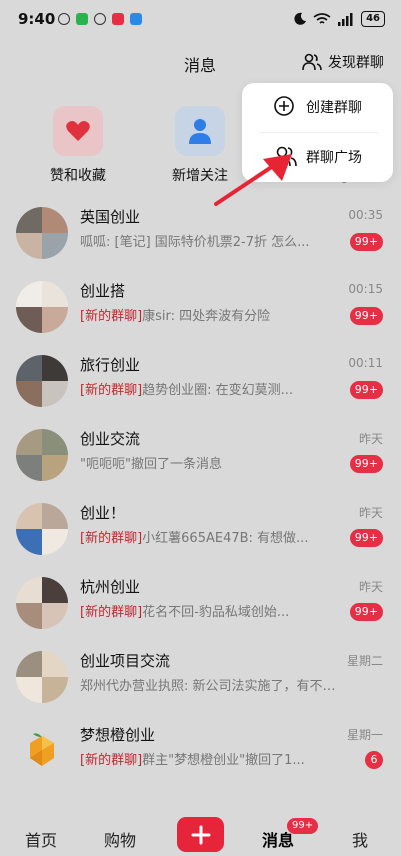  What do you see at coordinates (200, 677) in the screenshot?
I see `conversation-item: 创业项目交流 郑州代办营业执照: 新公司法实施了，有不经... 星期二` at bounding box center [200, 677].